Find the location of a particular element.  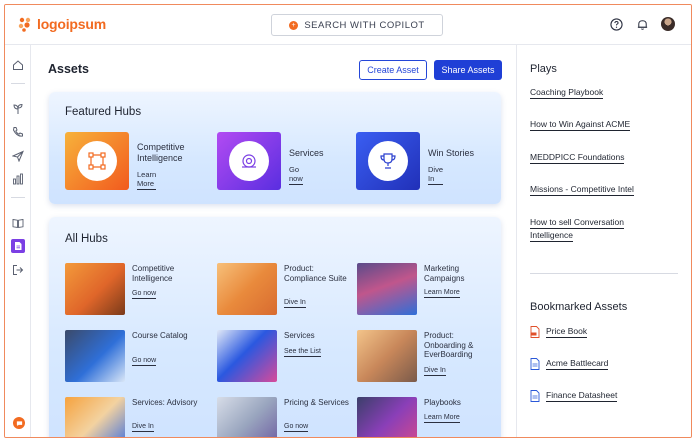

avatar is located at coordinates (668, 24).